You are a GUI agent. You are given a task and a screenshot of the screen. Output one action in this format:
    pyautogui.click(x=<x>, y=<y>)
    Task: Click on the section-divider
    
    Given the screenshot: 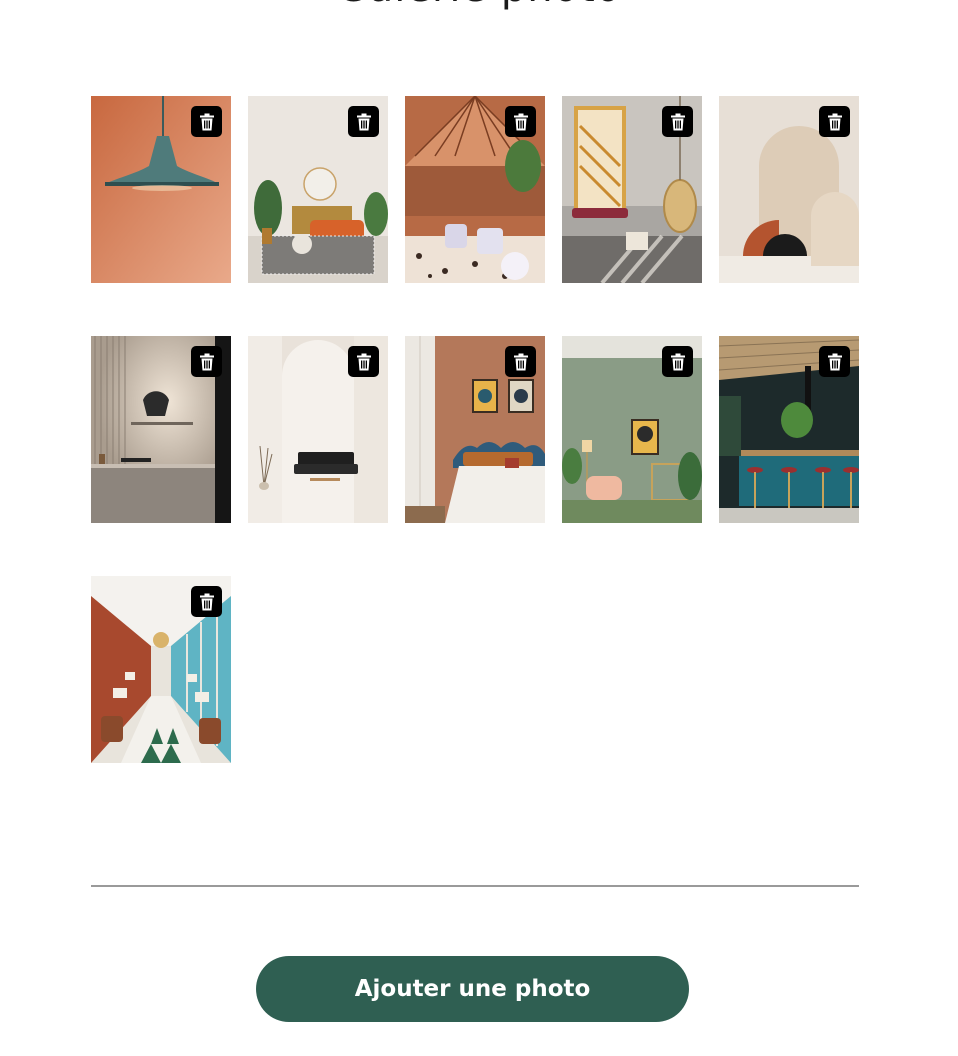 What is the action you would take?
    pyautogui.click(x=475, y=886)
    